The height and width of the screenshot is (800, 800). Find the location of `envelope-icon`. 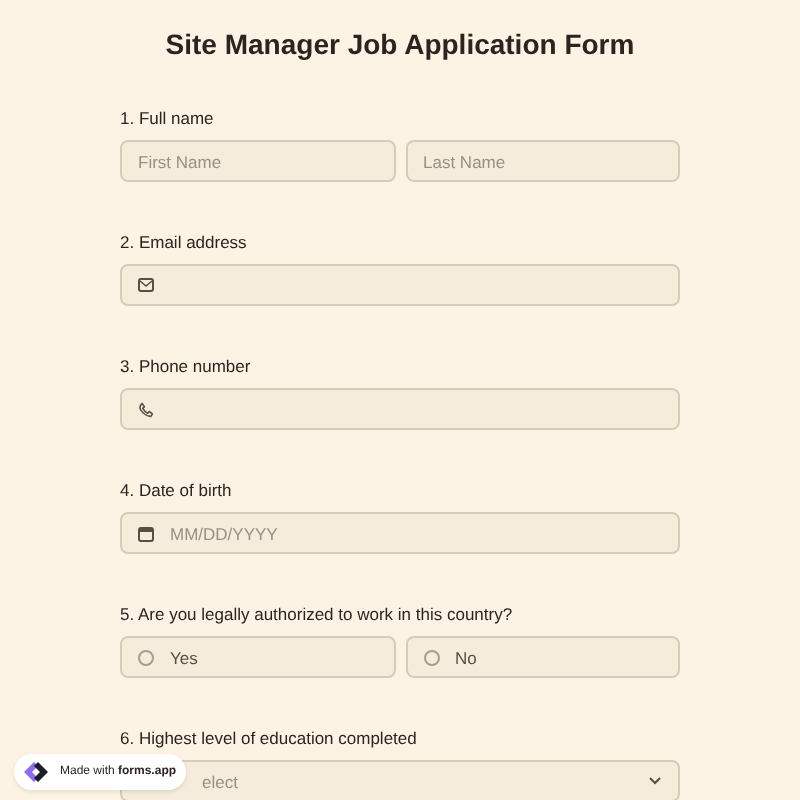

envelope-icon is located at coordinates (146, 285).